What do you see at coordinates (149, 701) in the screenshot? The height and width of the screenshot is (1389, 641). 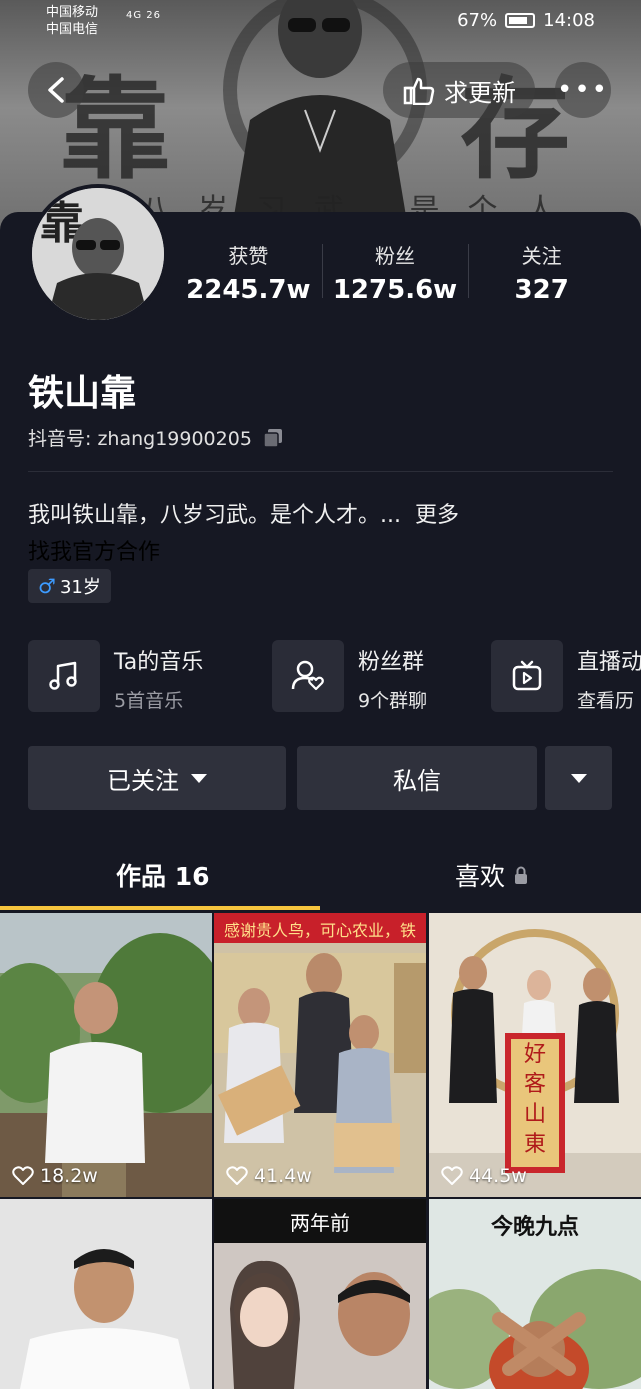 I see `feature-music-sub: 5首音乐` at bounding box center [149, 701].